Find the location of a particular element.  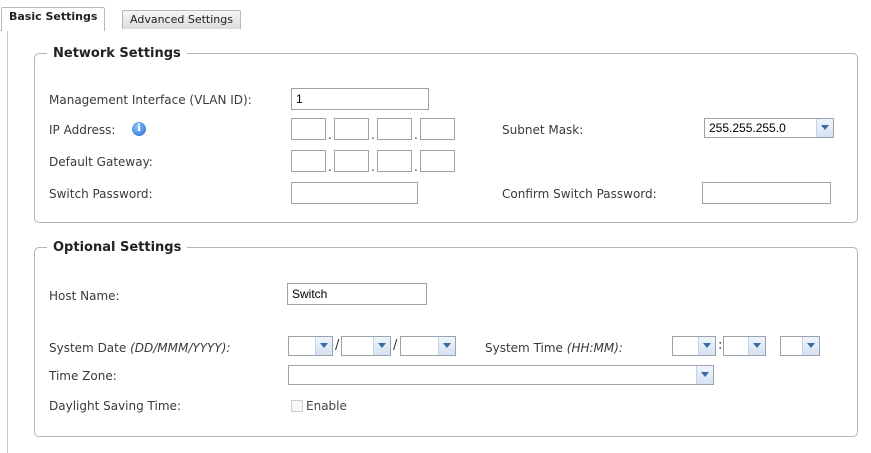

host-name-label: Host Name: is located at coordinates (84, 296).